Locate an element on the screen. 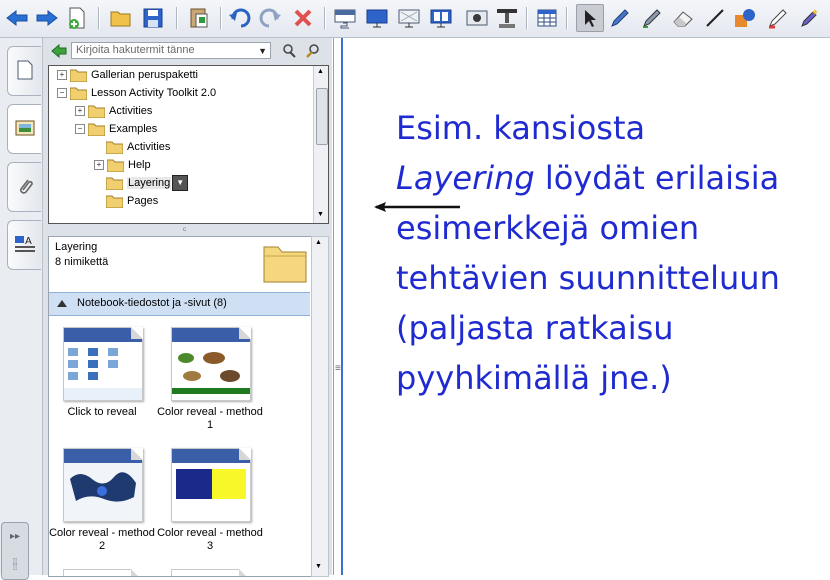 The image size is (830, 580). delete-icon is located at coordinates (303, 18).